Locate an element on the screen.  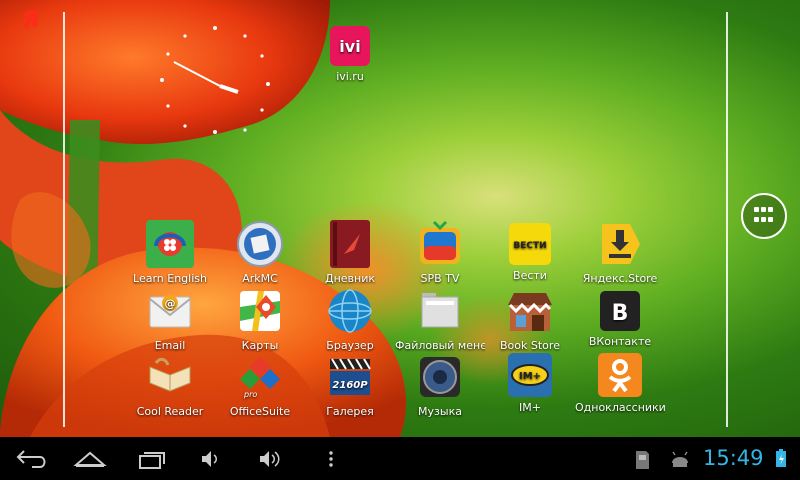
app-label: Яндекс.Store is located at coordinates (620, 278).